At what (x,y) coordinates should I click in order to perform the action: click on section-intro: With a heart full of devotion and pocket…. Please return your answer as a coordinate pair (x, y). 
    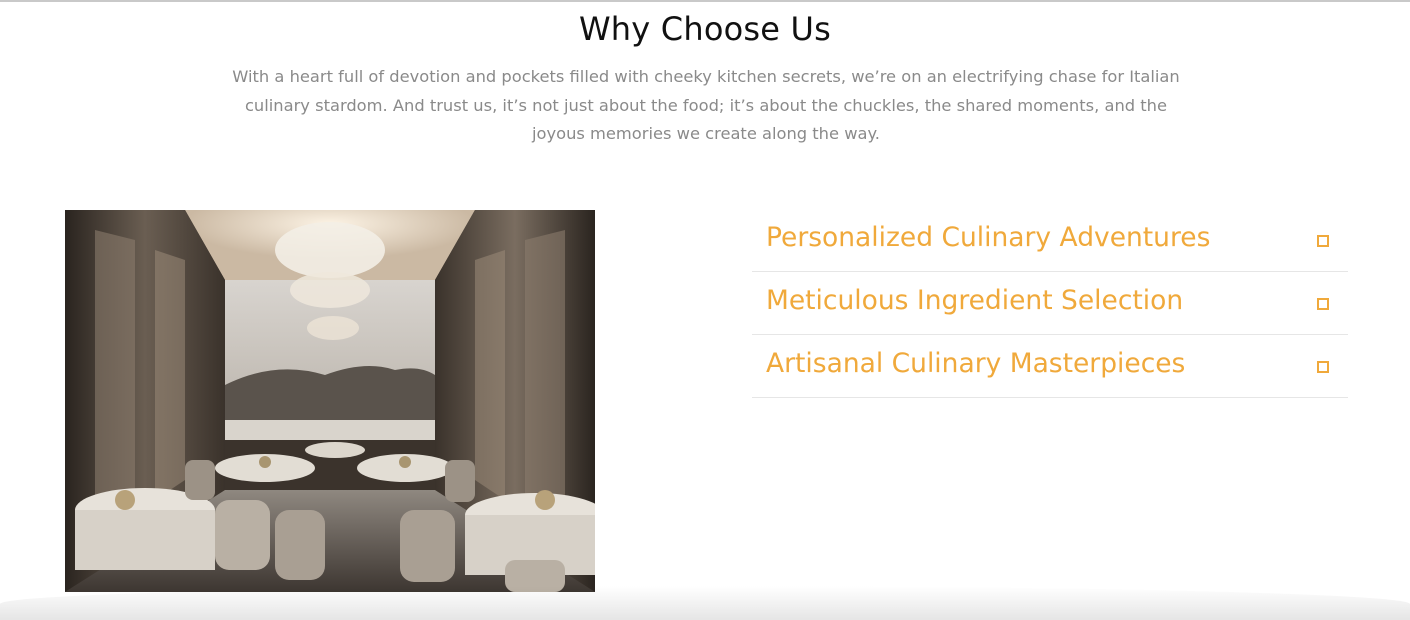
    Looking at the image, I should click on (706, 105).